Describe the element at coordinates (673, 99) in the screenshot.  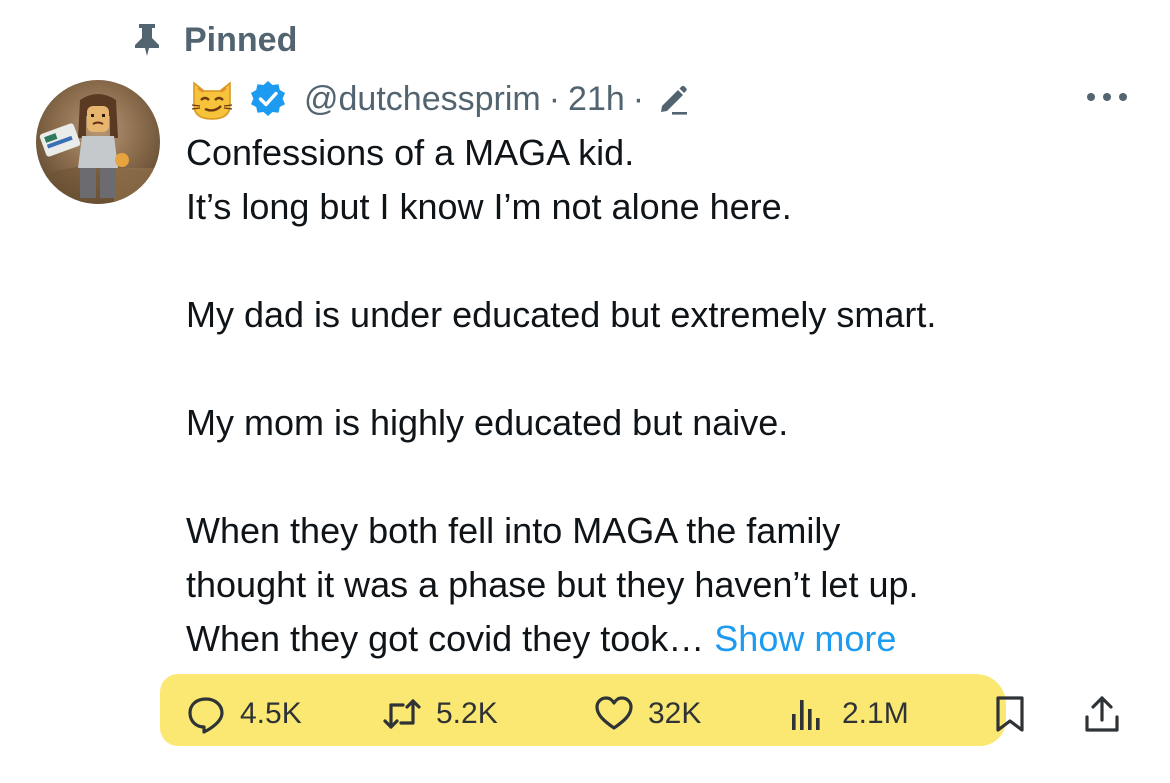
I see `edit-pencil-icon` at that location.